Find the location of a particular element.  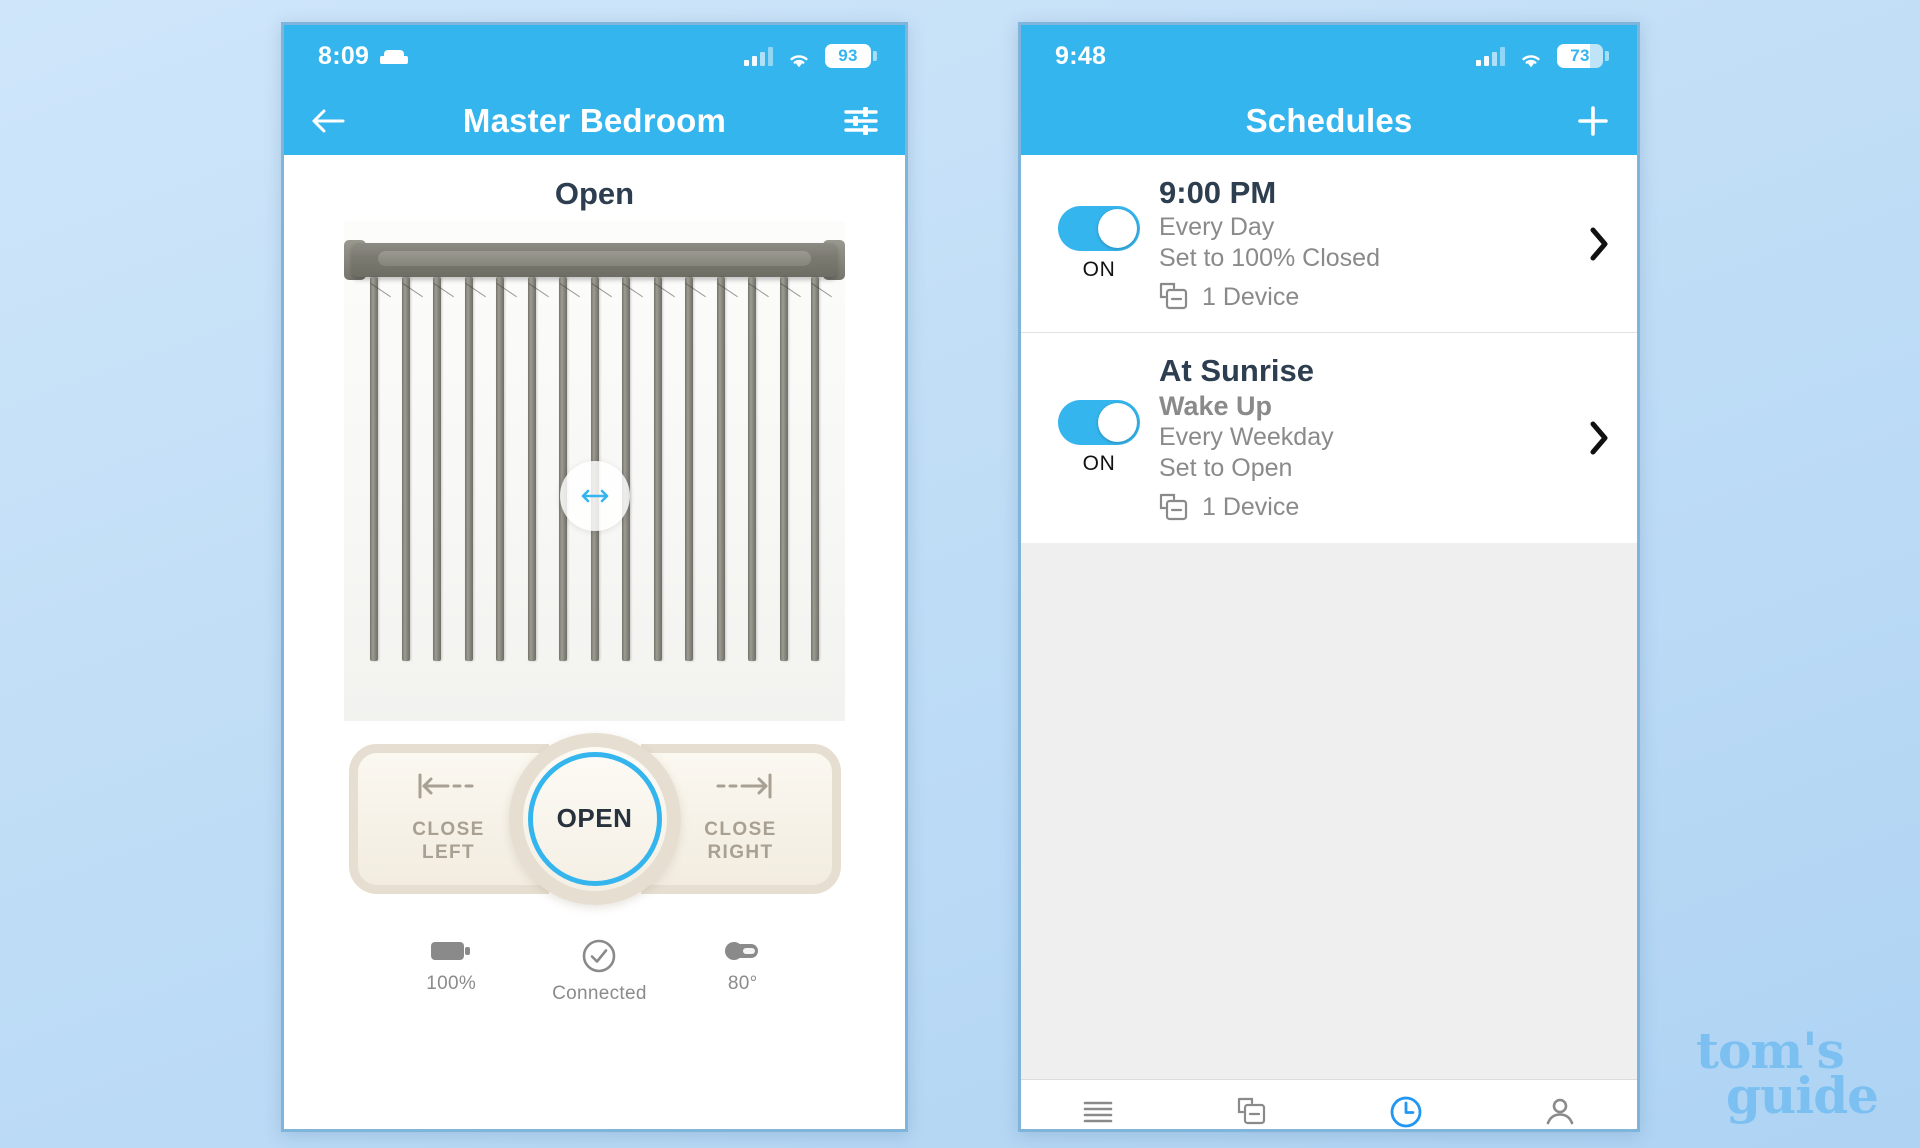

thermometer-icon is located at coordinates (741, 951).